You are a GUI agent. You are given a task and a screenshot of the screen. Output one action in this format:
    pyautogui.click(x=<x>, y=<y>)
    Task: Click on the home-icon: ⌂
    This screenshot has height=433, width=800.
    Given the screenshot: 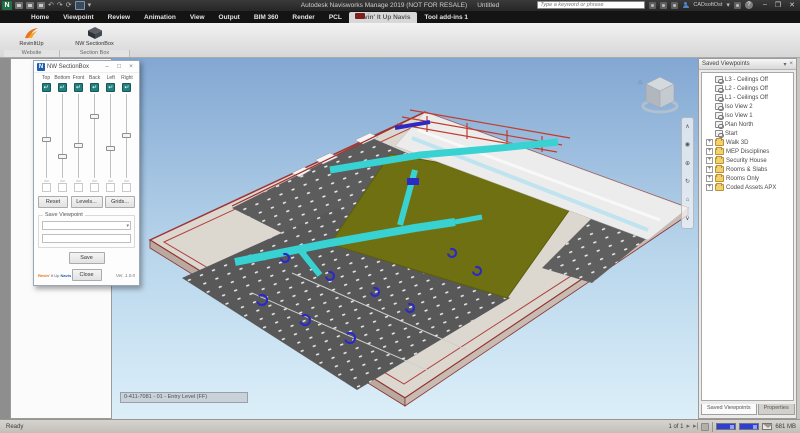 What is the action you would take?
    pyautogui.click(x=688, y=200)
    